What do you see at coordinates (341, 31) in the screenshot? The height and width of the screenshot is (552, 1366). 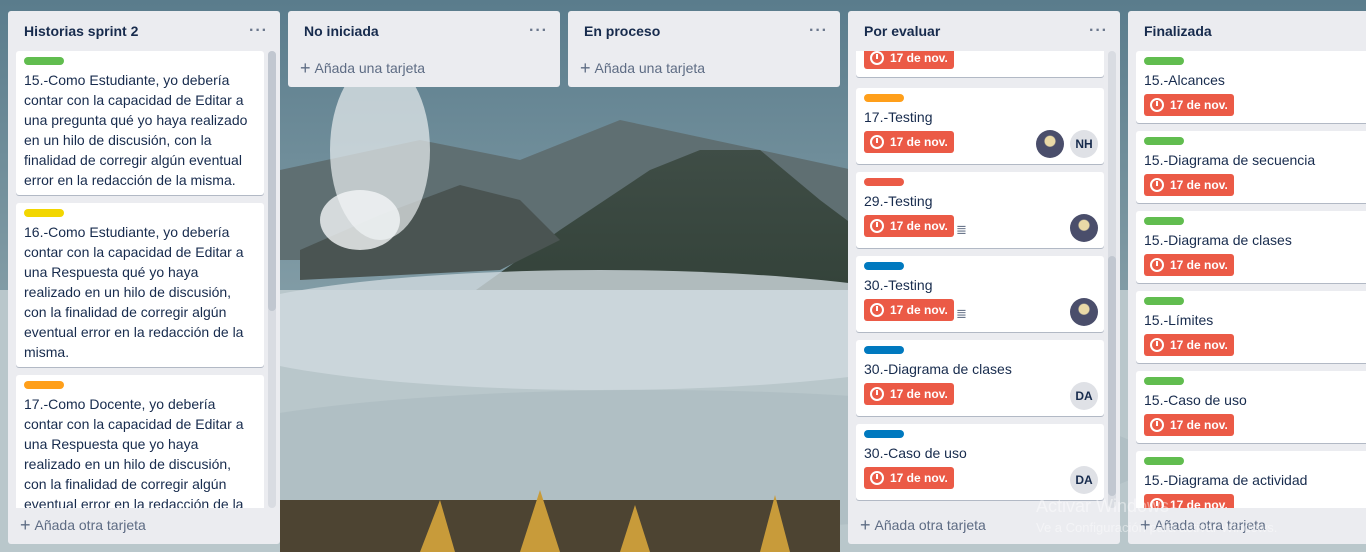 I see `list-title: No iniciada` at bounding box center [341, 31].